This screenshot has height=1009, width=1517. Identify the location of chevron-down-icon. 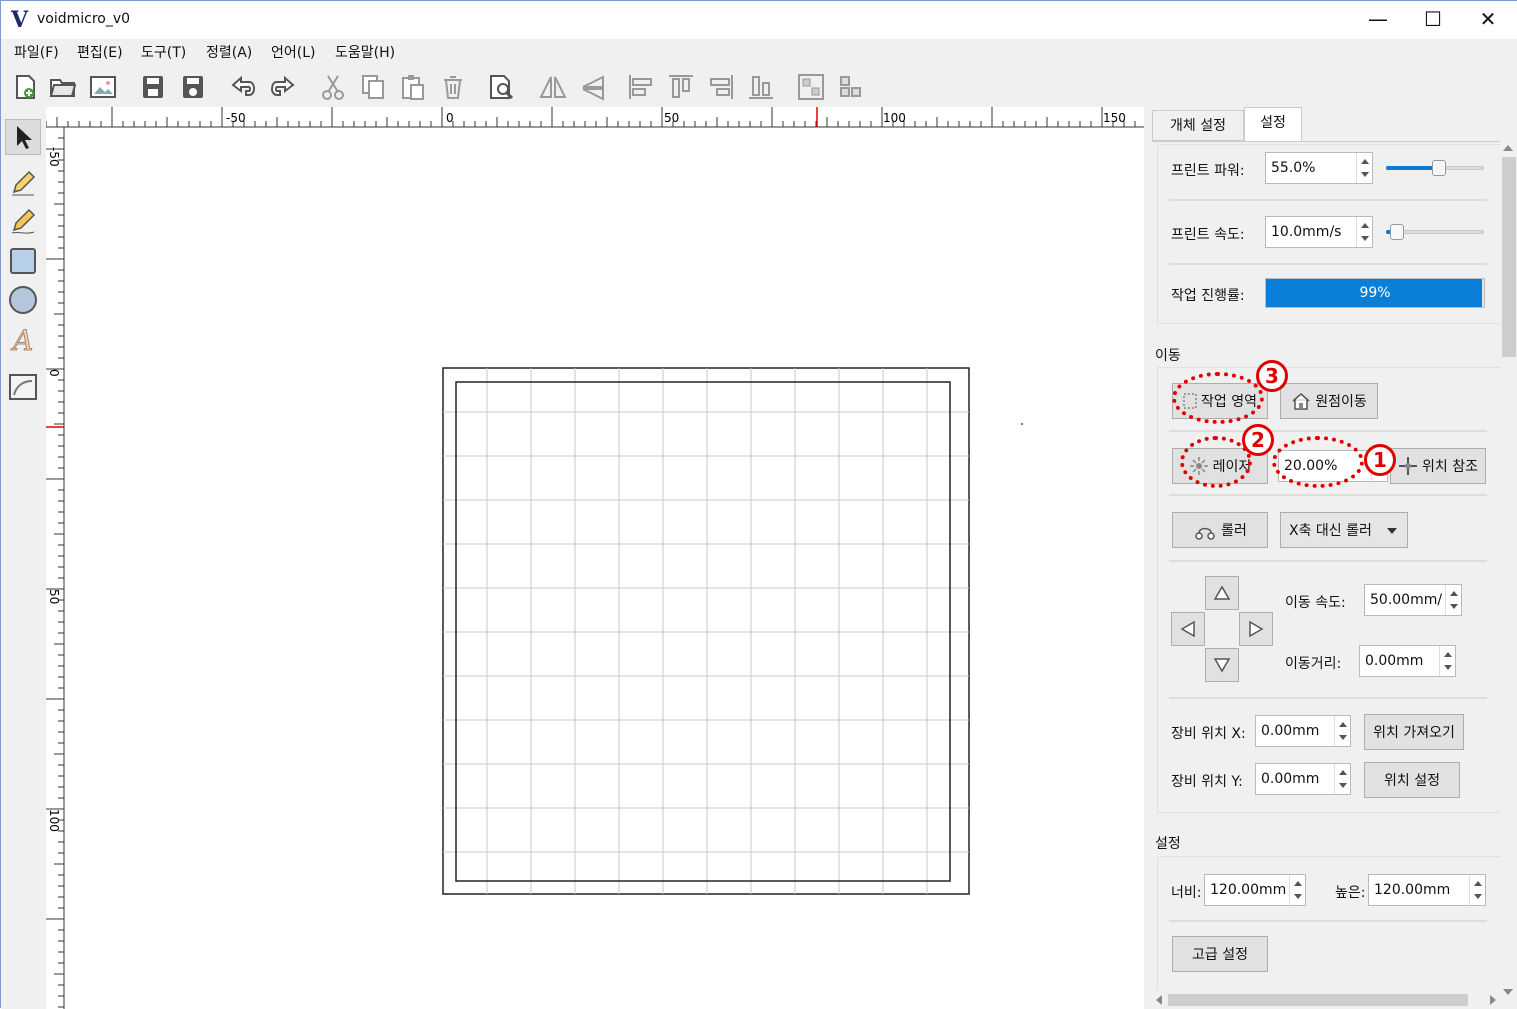
(1392, 531).